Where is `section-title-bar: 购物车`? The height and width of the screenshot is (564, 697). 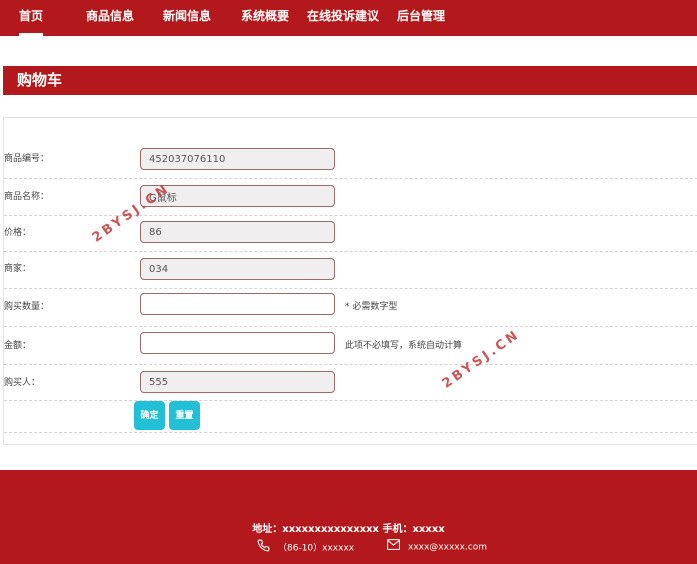
section-title-bar: 购物车 is located at coordinates (350, 80).